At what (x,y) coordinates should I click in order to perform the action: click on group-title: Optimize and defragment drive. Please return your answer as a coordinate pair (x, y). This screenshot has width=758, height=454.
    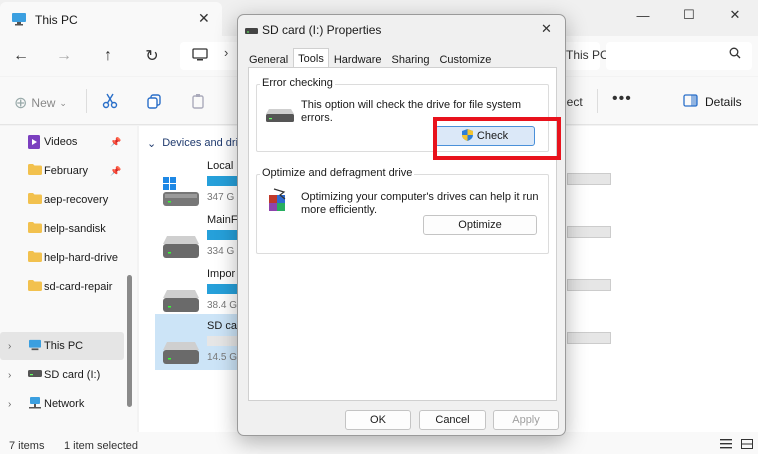
    Looking at the image, I should click on (337, 173).